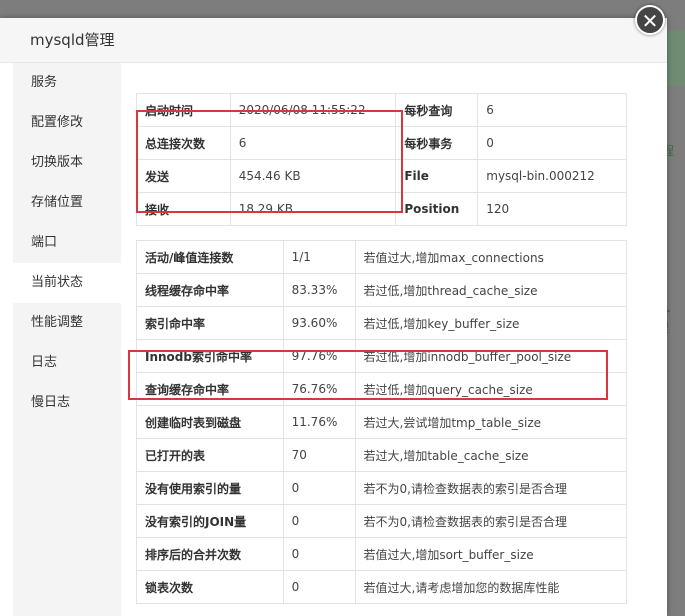 The image size is (685, 616). What do you see at coordinates (552, 110) in the screenshot?
I see `status-value: 6` at bounding box center [552, 110].